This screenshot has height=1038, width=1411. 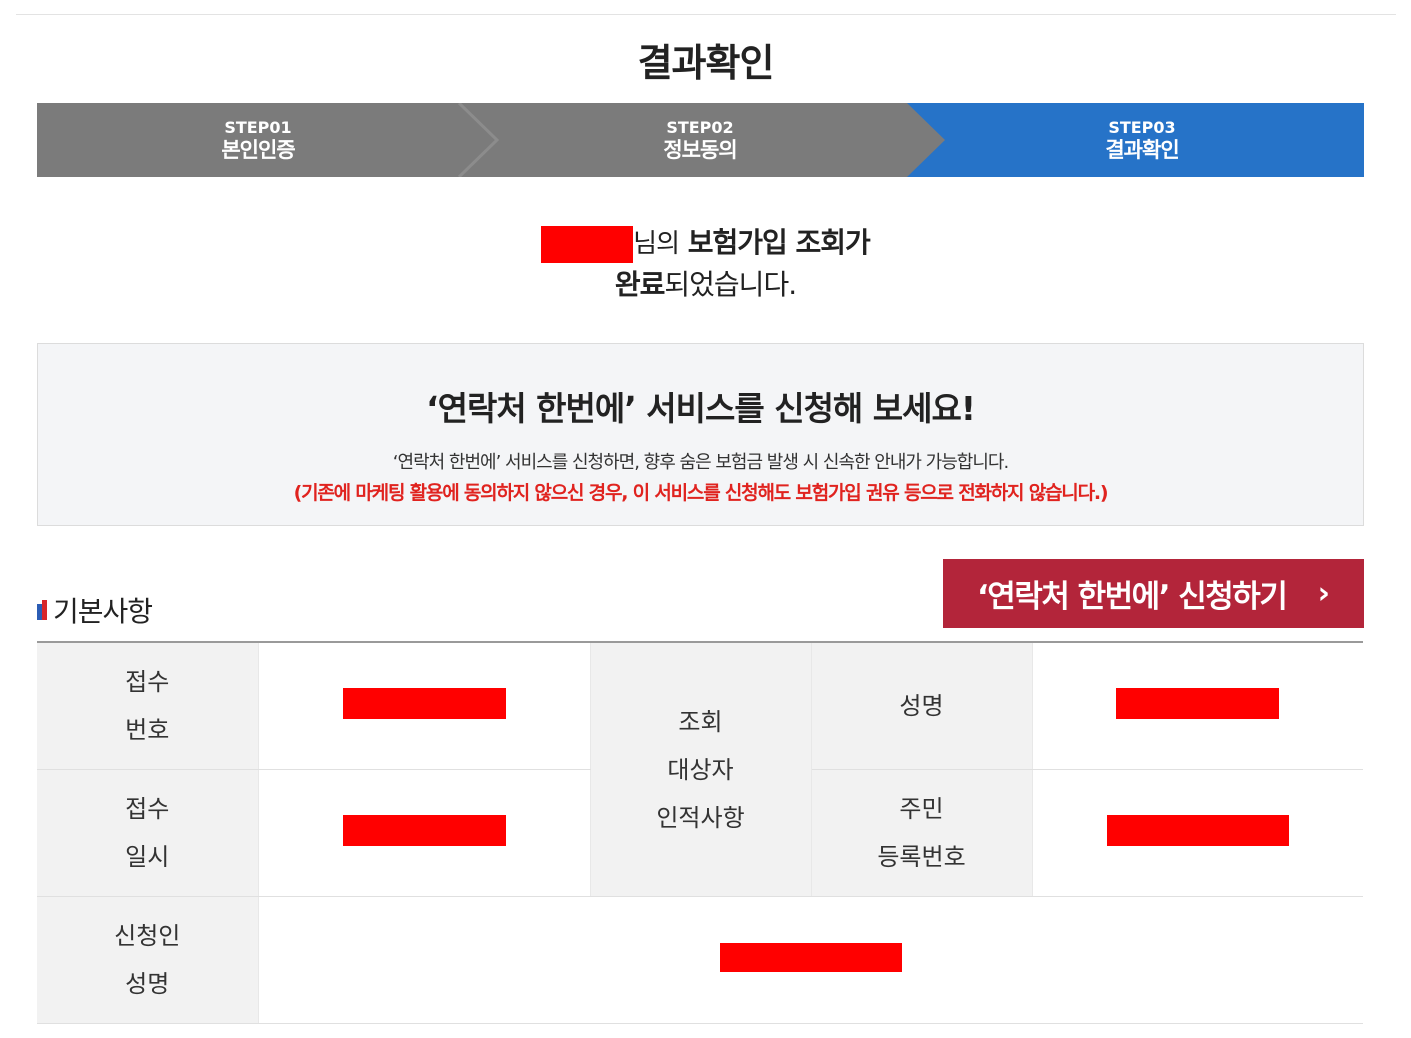 I want to click on name-value, so click(x=1197, y=706).